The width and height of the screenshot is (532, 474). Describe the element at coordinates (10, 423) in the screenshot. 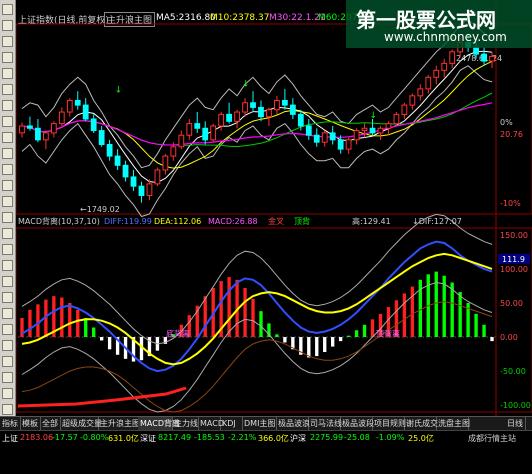

I see `tab-0: 指标` at that location.